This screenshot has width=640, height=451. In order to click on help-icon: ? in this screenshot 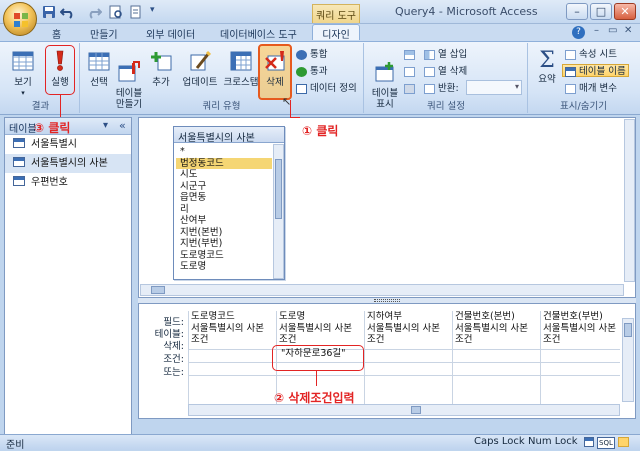, I will do `click(578, 32)`.